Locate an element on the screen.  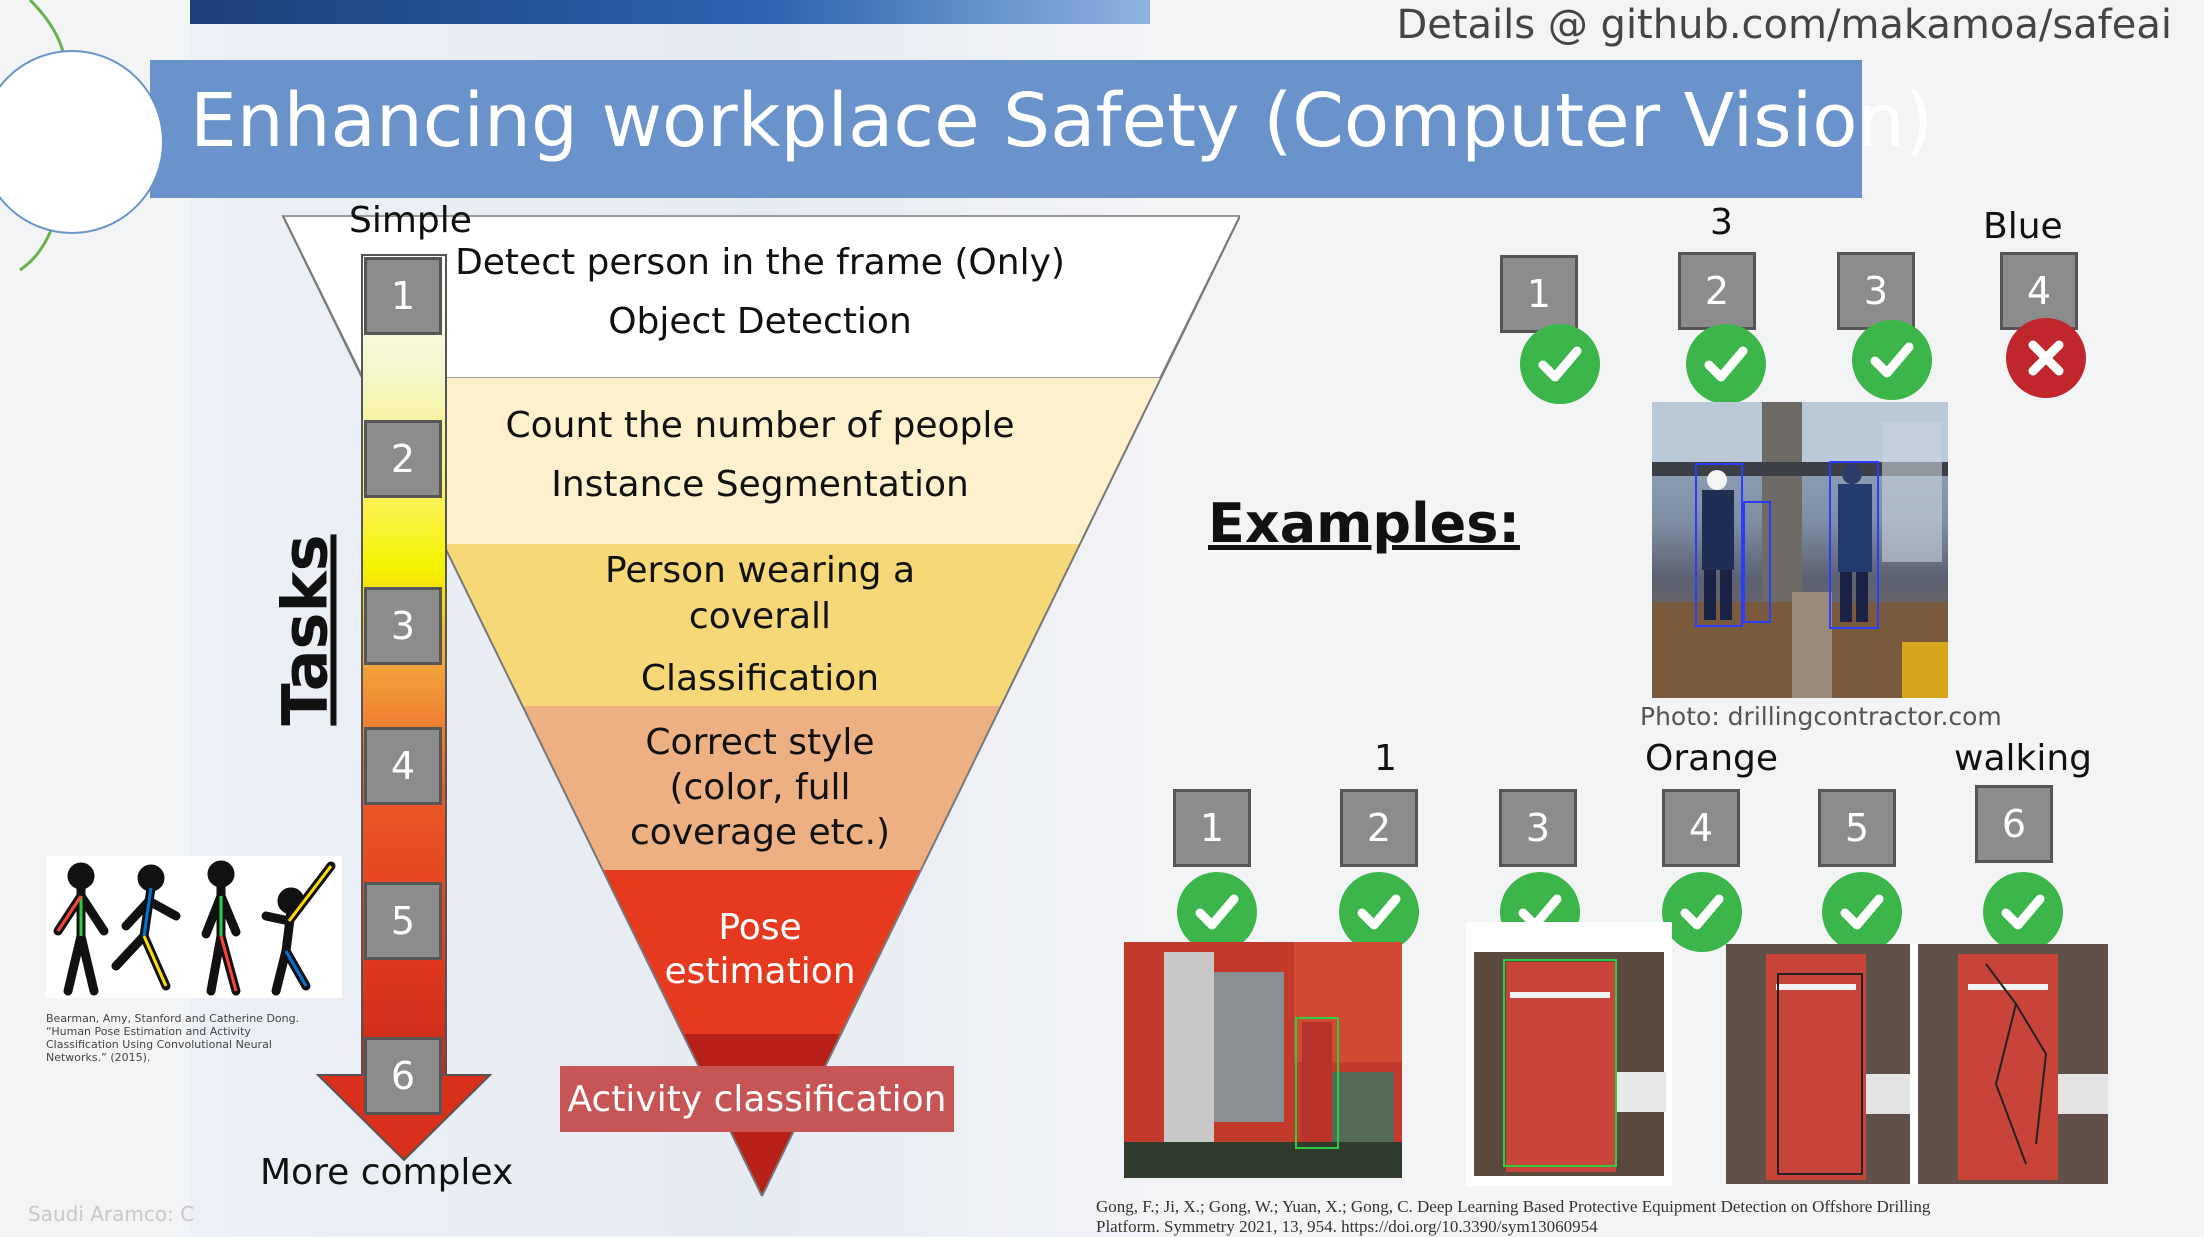
details-link: Details @ github.com/makamoa/safeai is located at coordinates (1784, 25).